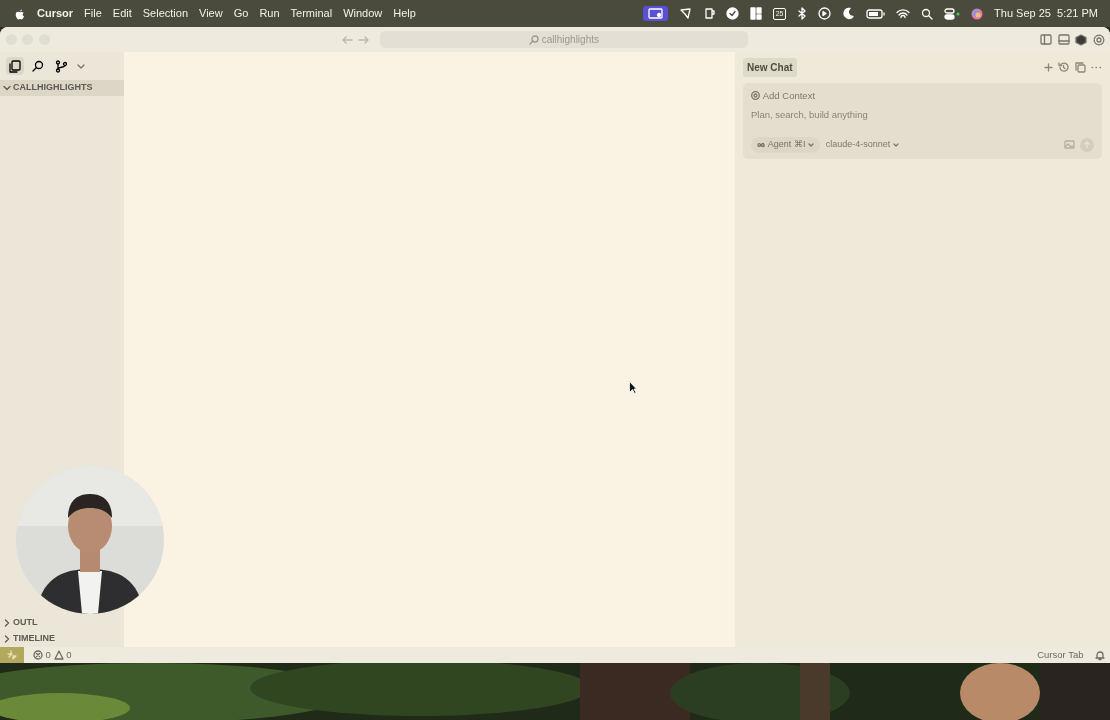 The image size is (1110, 720). What do you see at coordinates (27, 639) in the screenshot?
I see `section-header: TIMELINE` at bounding box center [27, 639].